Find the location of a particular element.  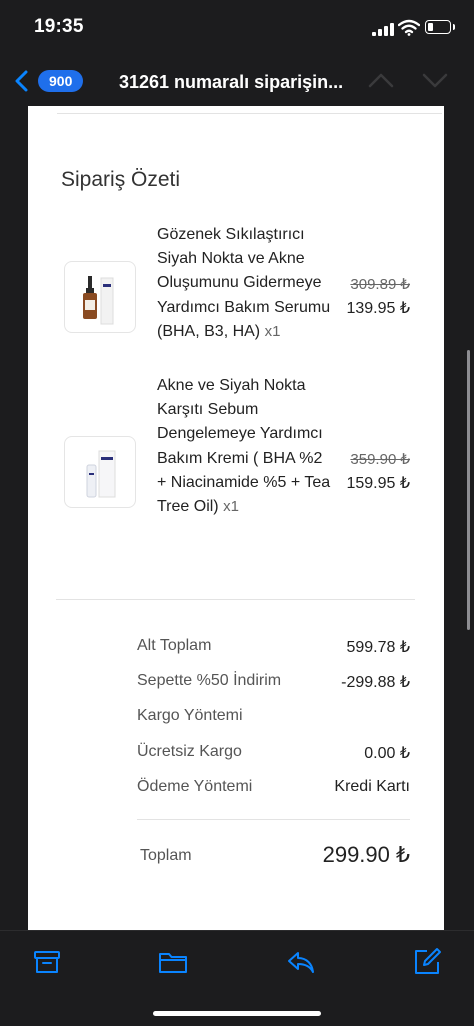

unread-count-badge: 900 is located at coordinates (61, 81).